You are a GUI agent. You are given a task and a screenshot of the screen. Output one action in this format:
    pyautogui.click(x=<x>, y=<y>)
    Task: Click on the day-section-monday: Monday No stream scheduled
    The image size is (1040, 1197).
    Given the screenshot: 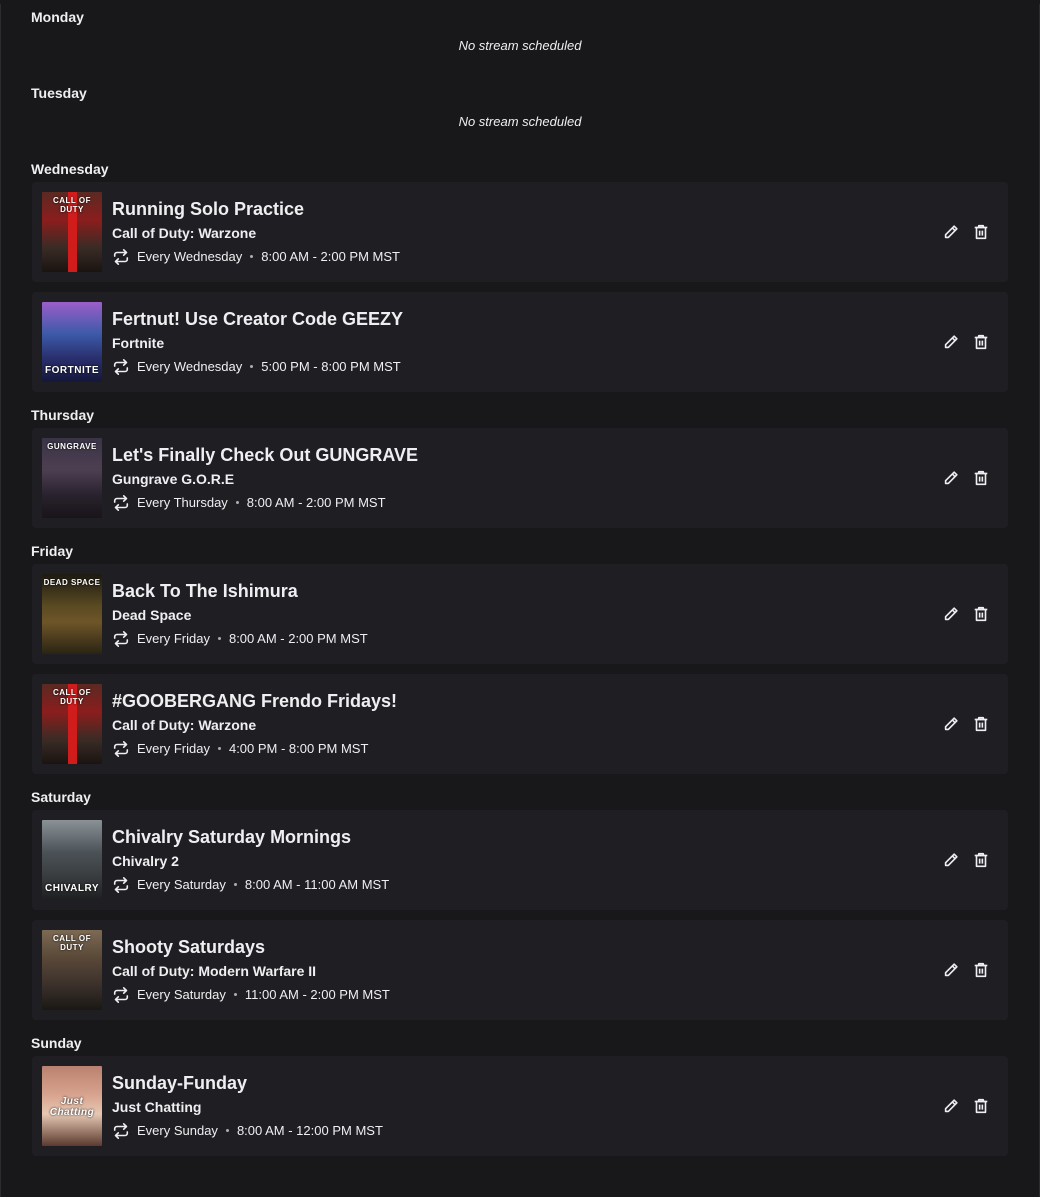 What is the action you would take?
    pyautogui.click(x=520, y=42)
    